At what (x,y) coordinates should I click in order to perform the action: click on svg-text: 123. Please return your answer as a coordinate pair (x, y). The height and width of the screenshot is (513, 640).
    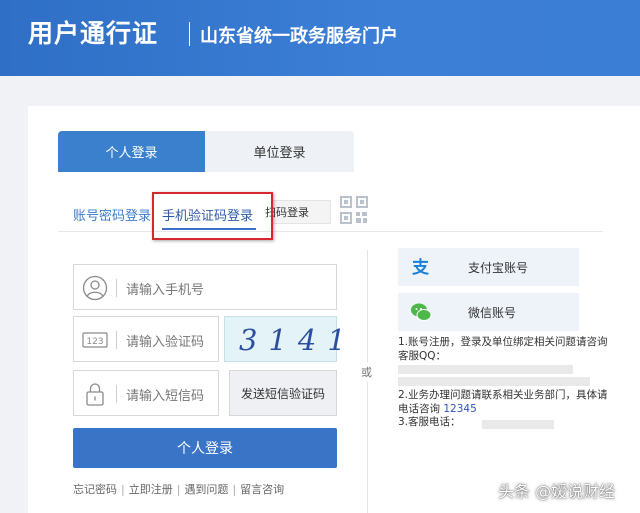
    Looking at the image, I should click on (94, 342).